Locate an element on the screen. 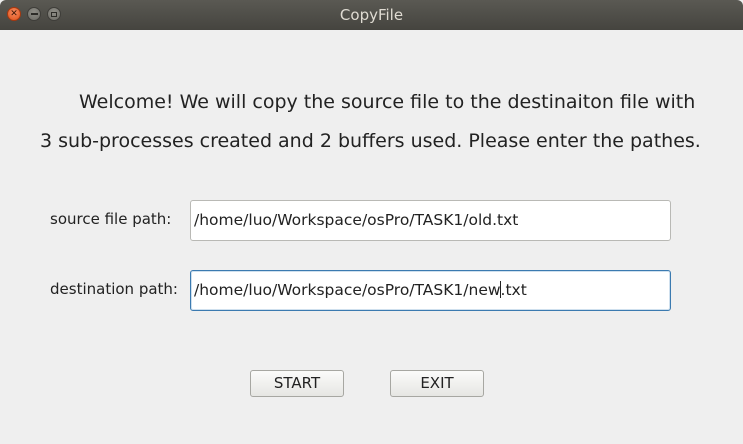  destination-path-label: destination path: is located at coordinates (114, 289).